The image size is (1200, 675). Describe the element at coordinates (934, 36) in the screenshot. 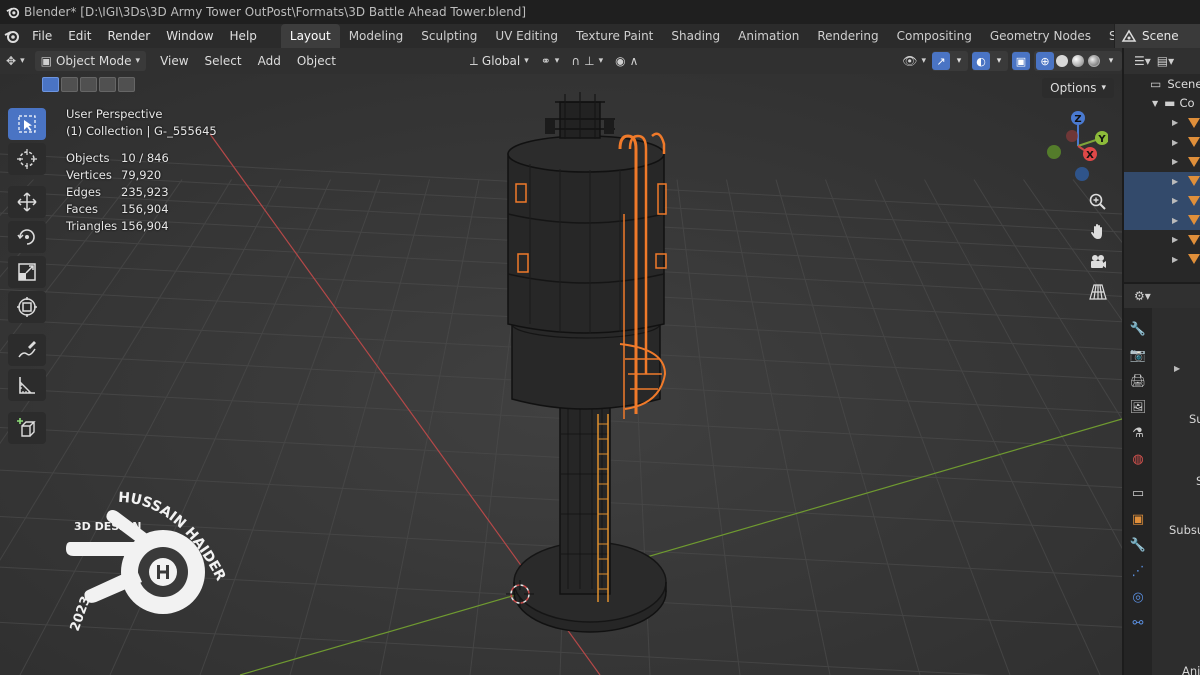

I see `tab-compositing: Compositing` at that location.